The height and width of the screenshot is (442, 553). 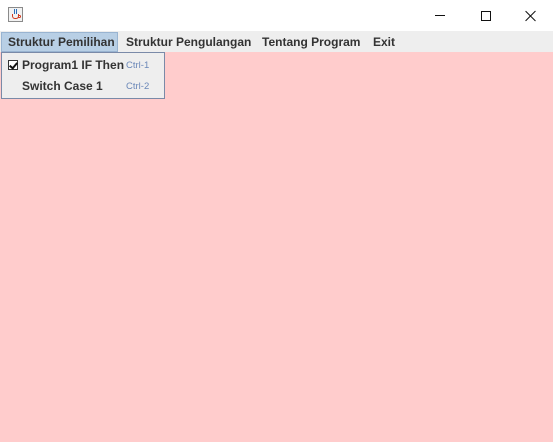 I want to click on menu-tentang-program: Tentang Program, so click(x=311, y=42).